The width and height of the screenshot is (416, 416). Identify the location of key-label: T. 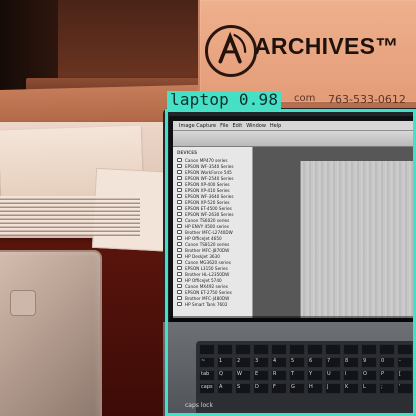
(293, 374).